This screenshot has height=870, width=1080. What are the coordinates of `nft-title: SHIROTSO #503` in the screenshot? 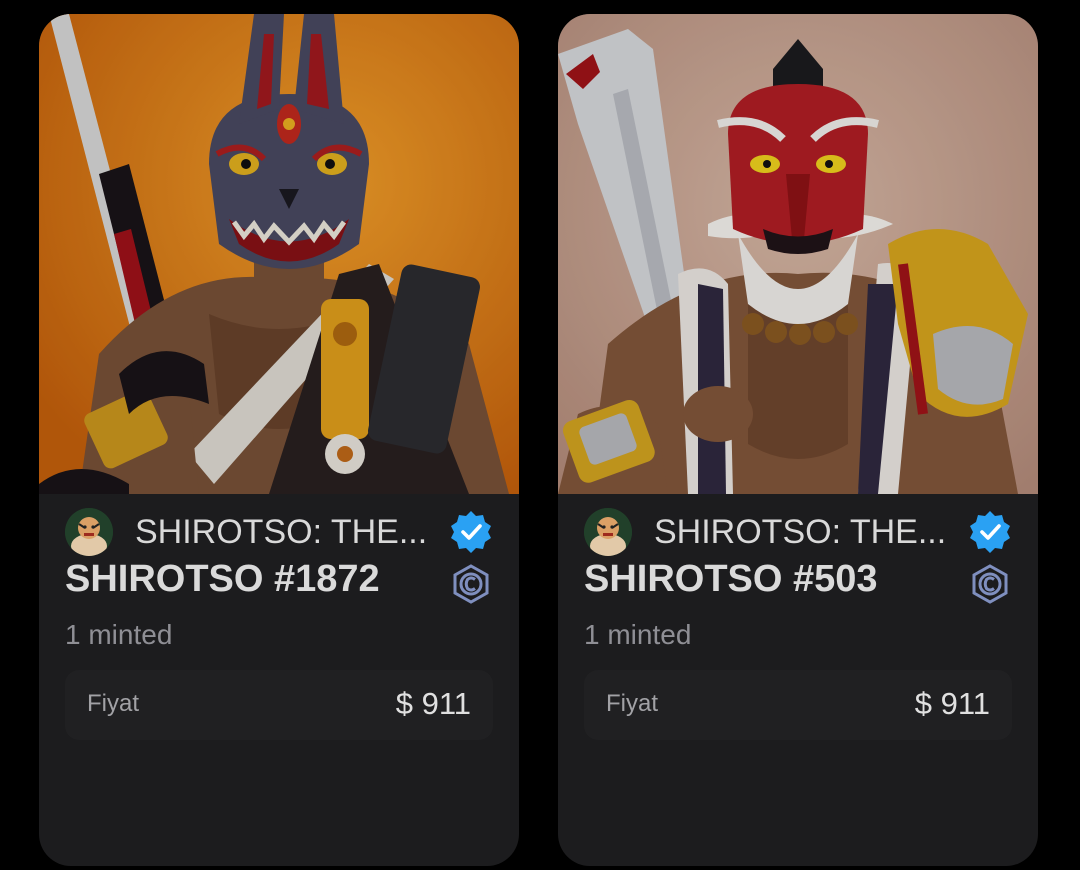 It's located at (764, 579).